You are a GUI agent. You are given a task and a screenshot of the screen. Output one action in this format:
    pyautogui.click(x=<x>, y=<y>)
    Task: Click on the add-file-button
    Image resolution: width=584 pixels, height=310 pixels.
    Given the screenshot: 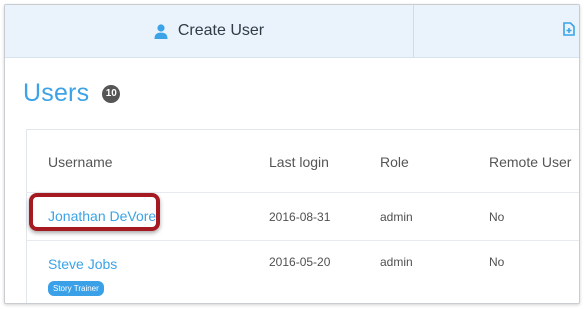 What is the action you would take?
    pyautogui.click(x=496, y=31)
    